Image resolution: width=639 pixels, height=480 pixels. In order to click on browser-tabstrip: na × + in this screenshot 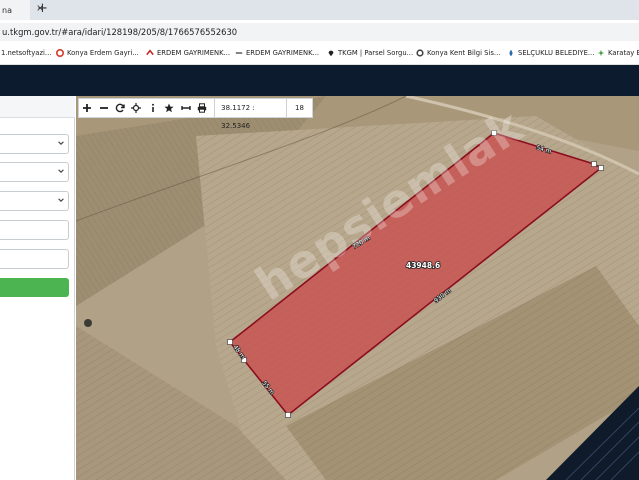, I will do `click(319, 10)`.